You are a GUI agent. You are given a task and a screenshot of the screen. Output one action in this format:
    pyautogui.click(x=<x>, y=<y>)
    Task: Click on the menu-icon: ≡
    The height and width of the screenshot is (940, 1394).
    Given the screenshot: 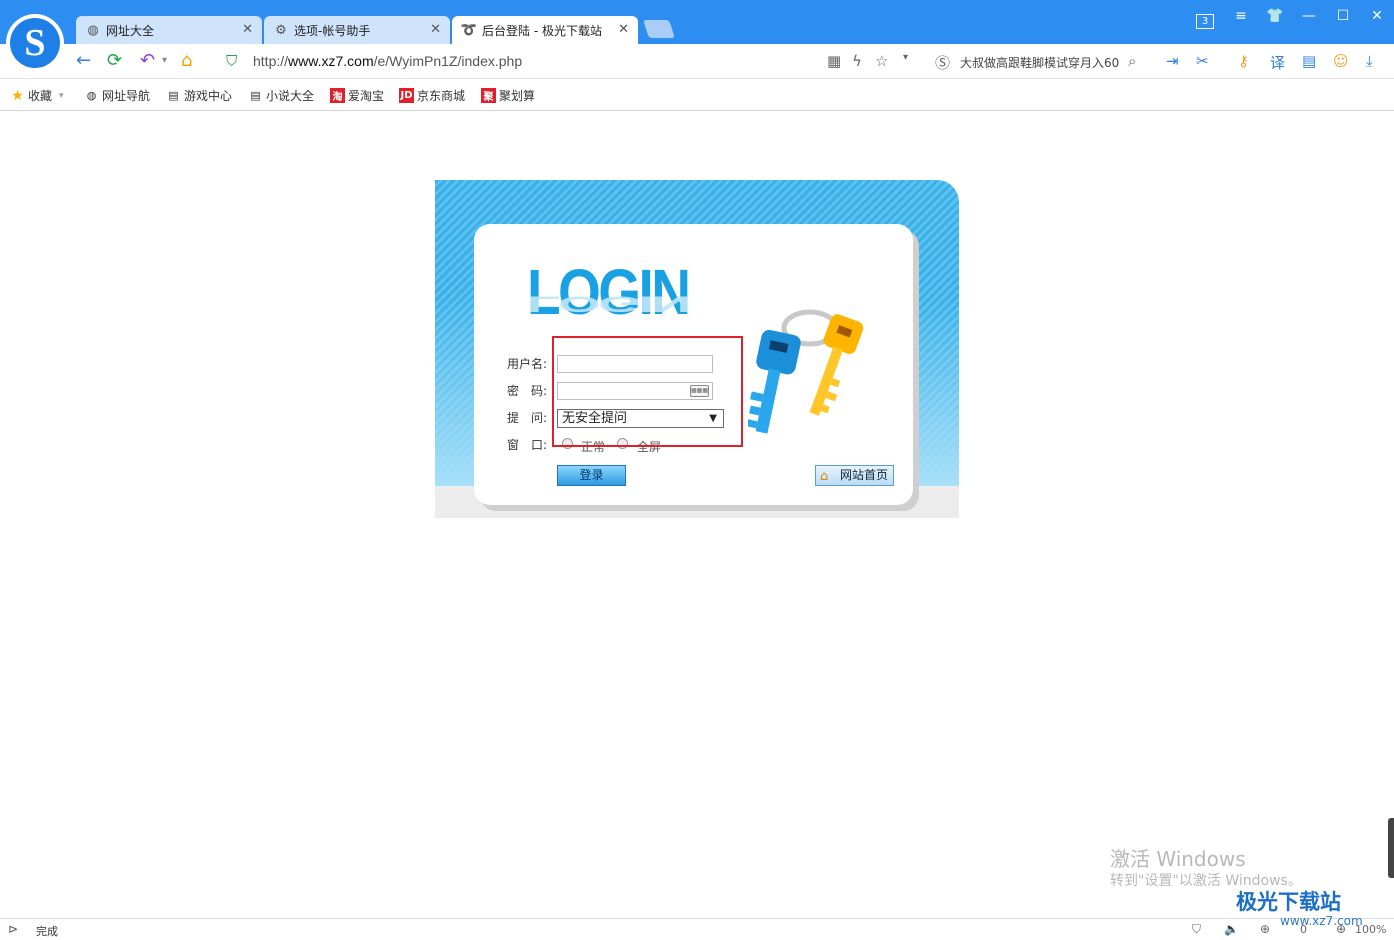 What is the action you would take?
    pyautogui.click(x=1241, y=16)
    